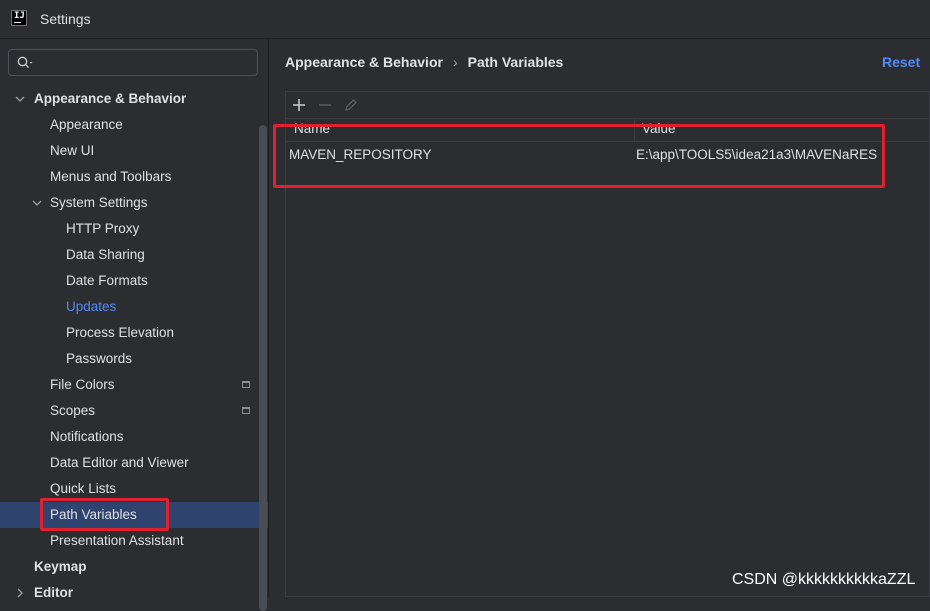 The image size is (930, 611). I want to click on sidebar-item-menus-and-toolbars: Menus and Toolbars, so click(134, 177).